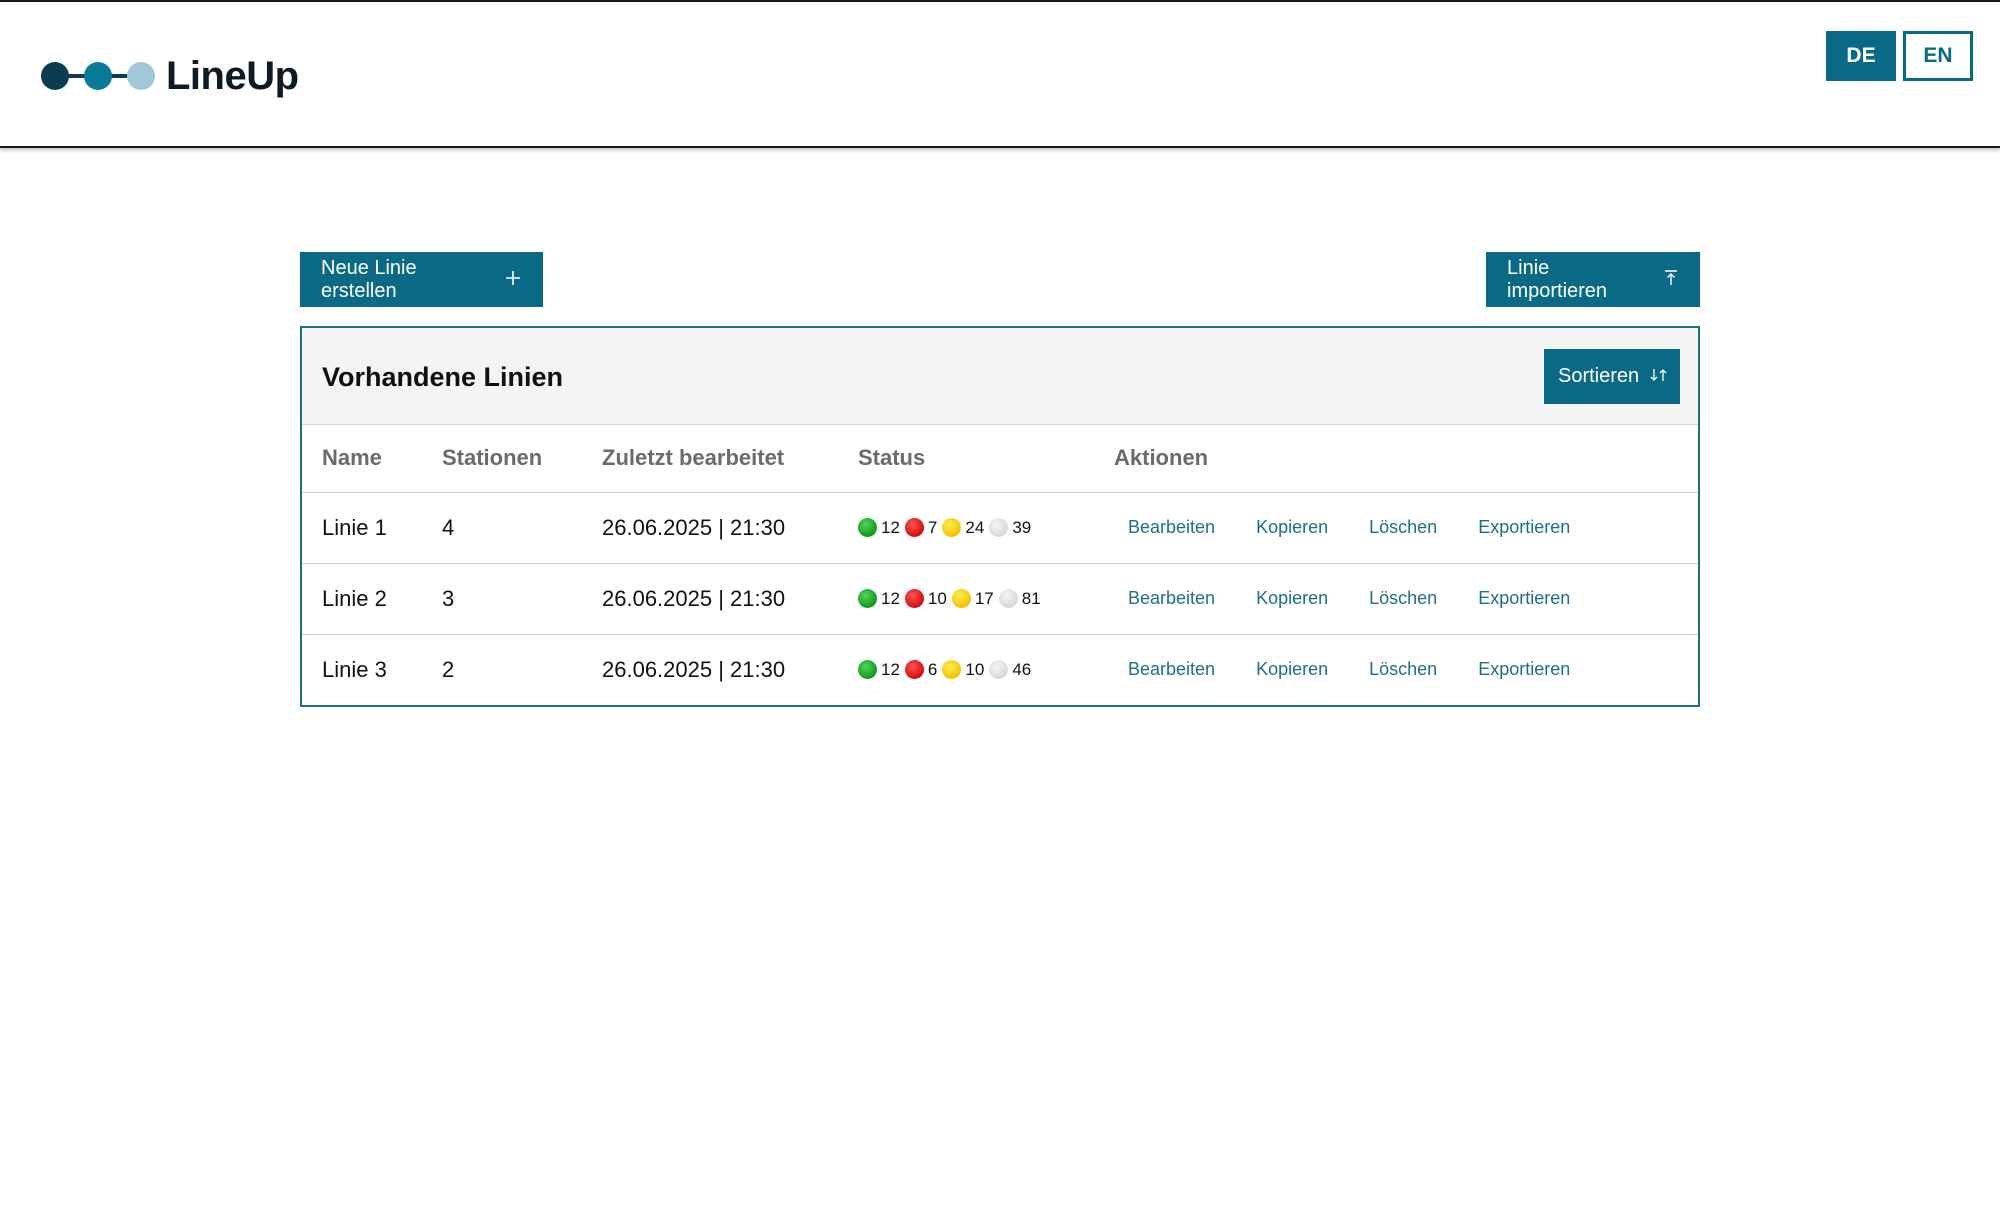 The image size is (2000, 1218). I want to click on status-red-count: 10, so click(937, 598).